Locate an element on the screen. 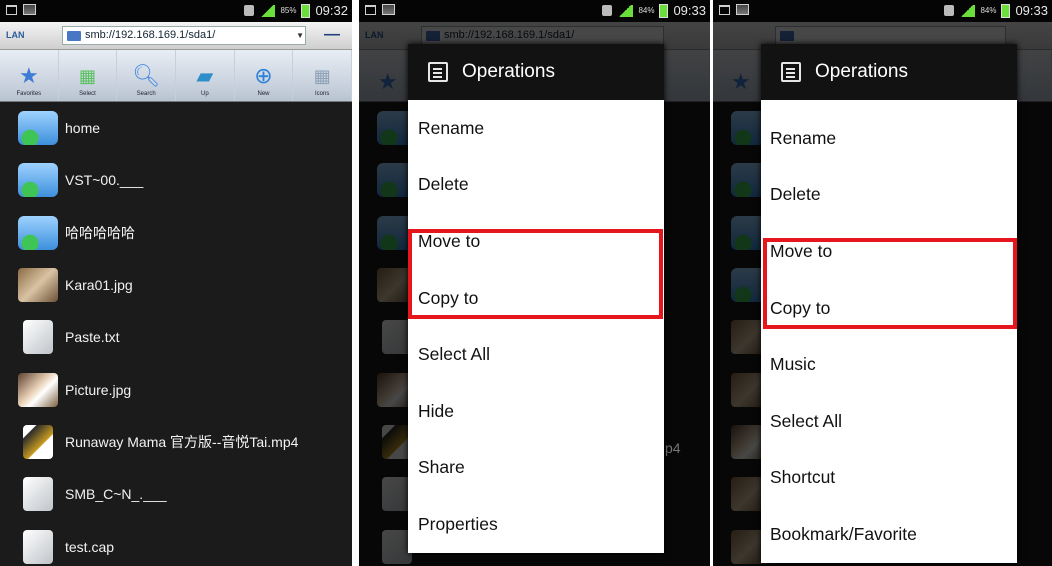  minimize-button: — is located at coordinates (332, 35).